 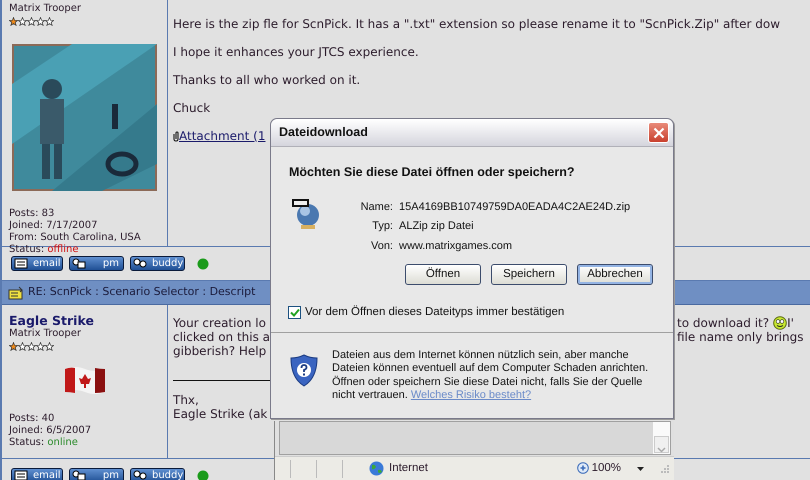 What do you see at coordinates (382, 226) in the screenshot?
I see `field-label: Typ:` at bounding box center [382, 226].